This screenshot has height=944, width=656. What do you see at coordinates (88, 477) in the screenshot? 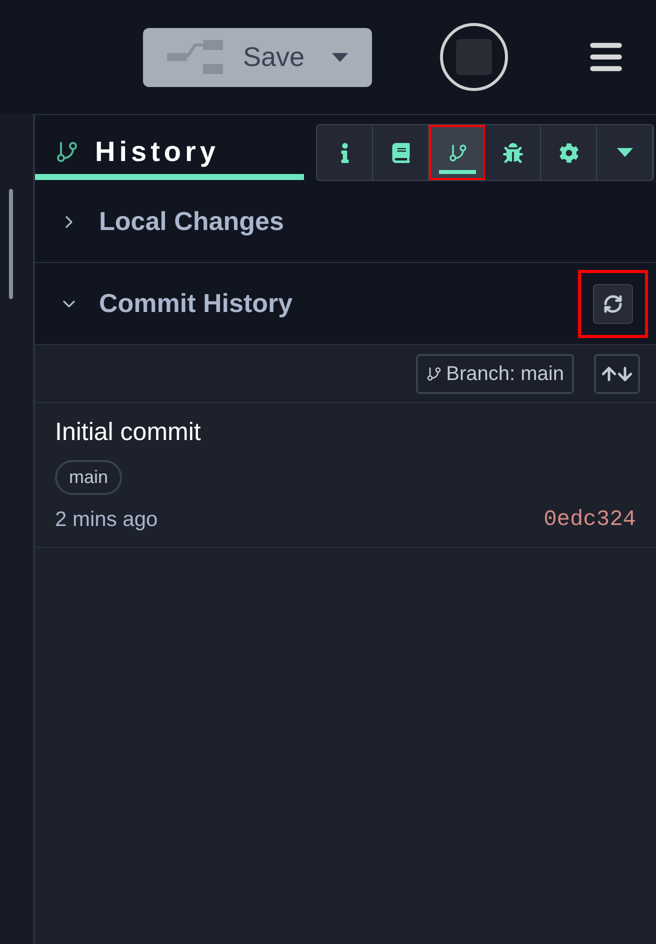
I see `branch-tag: main` at bounding box center [88, 477].